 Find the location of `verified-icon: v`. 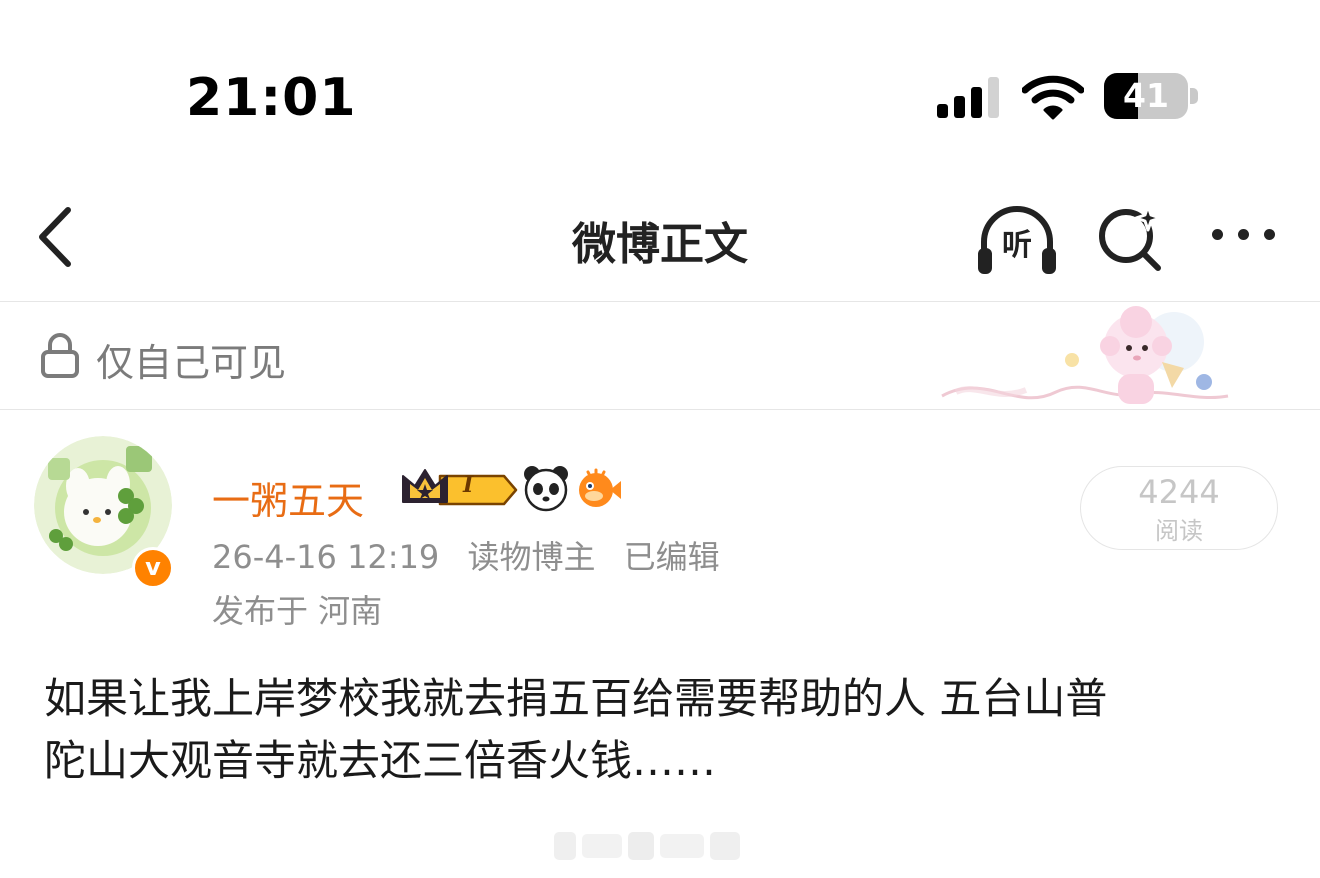

verified-icon: v is located at coordinates (153, 568).